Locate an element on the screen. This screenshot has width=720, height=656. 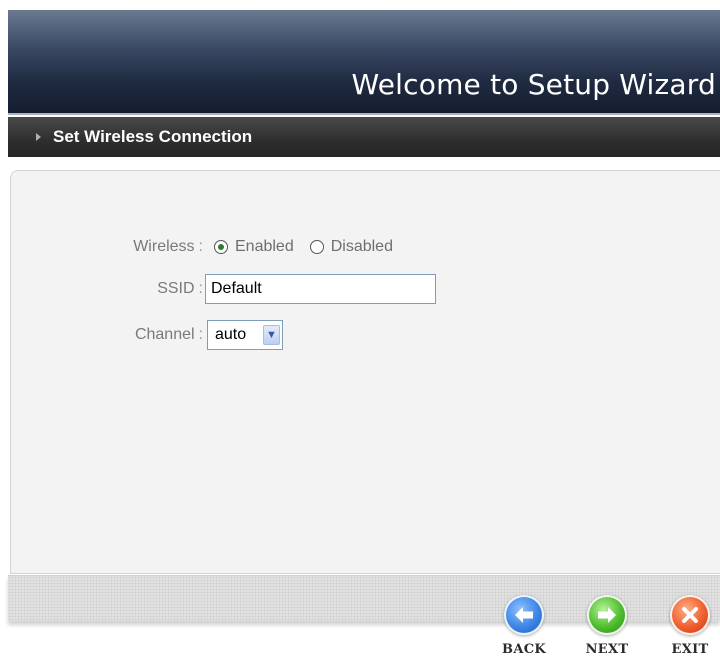
channel-select-value: auto is located at coordinates (231, 334).